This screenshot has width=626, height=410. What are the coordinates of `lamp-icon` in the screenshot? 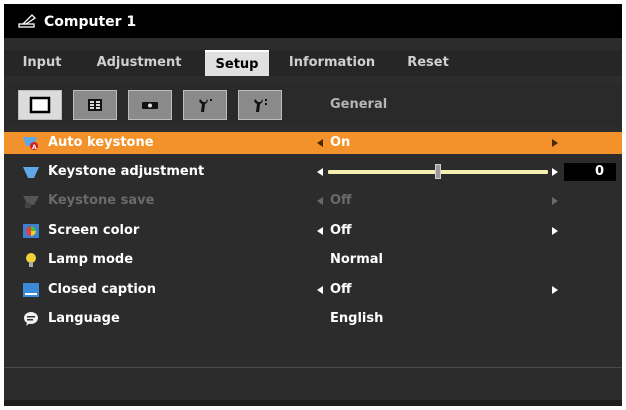 It's located at (31, 260).